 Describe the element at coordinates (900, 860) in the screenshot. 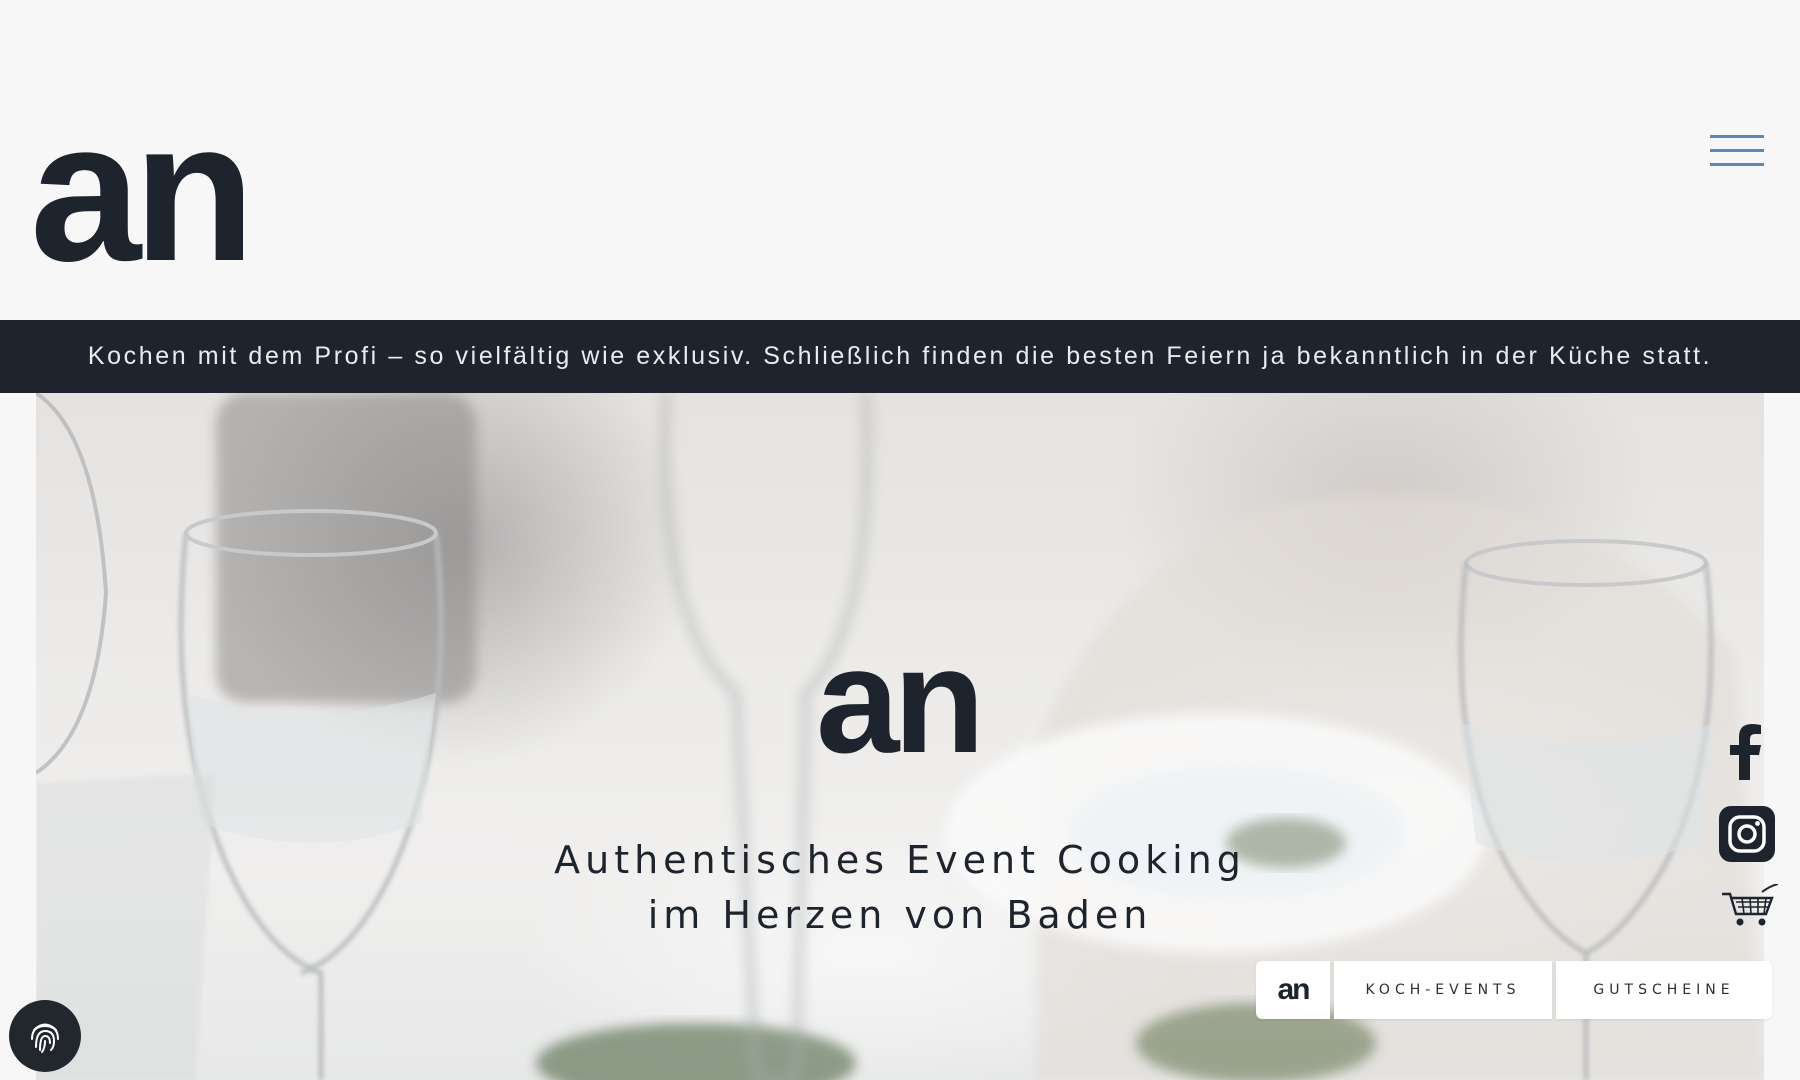

I see `hero-title-line-1: Authentisches Event Cooking` at that location.